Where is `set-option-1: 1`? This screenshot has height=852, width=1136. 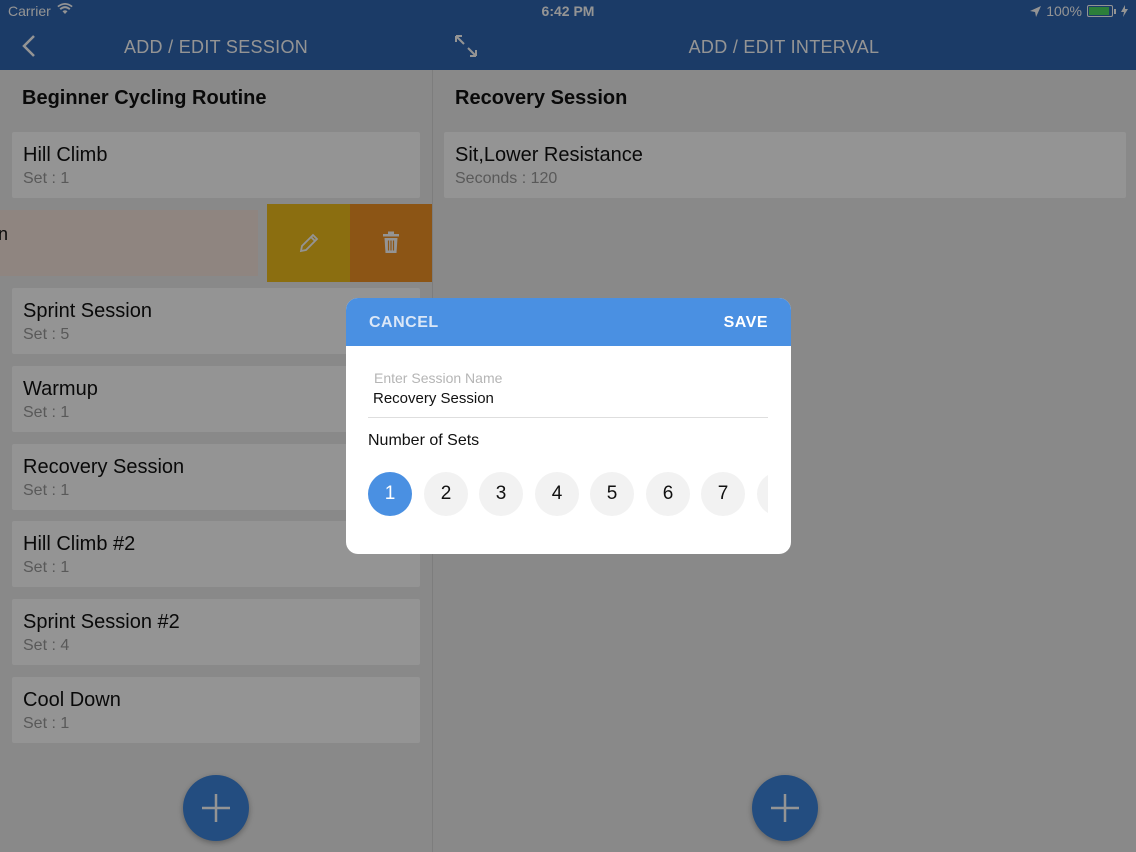 set-option-1: 1 is located at coordinates (390, 494).